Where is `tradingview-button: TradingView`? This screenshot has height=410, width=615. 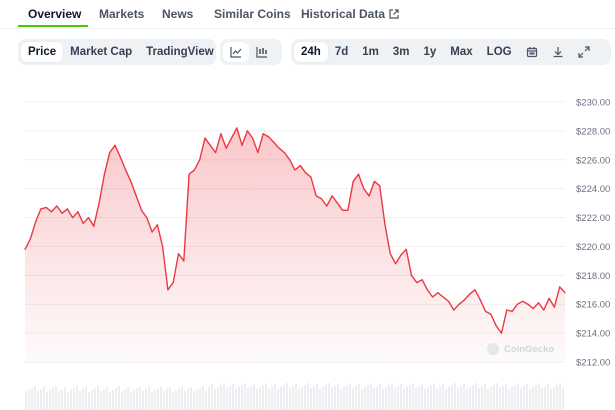 tradingview-button: TradingView is located at coordinates (180, 52).